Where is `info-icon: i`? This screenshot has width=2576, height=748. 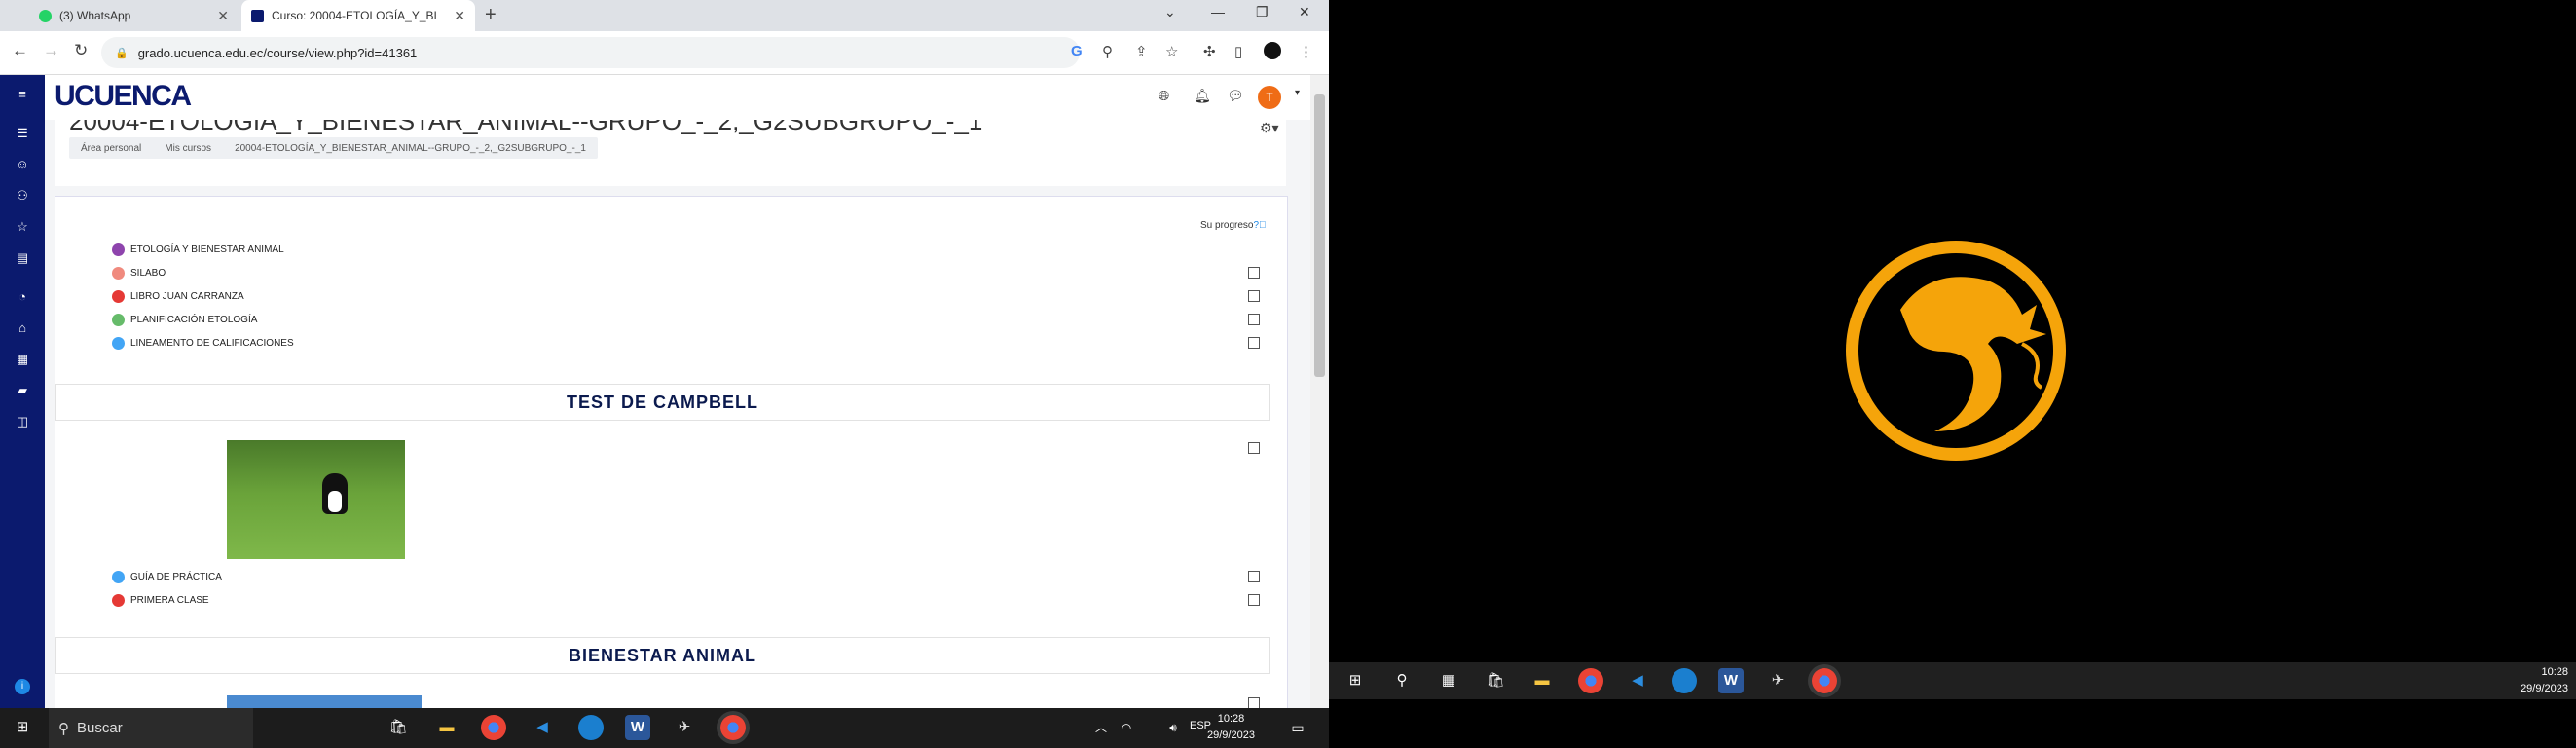 info-icon: i is located at coordinates (22, 686).